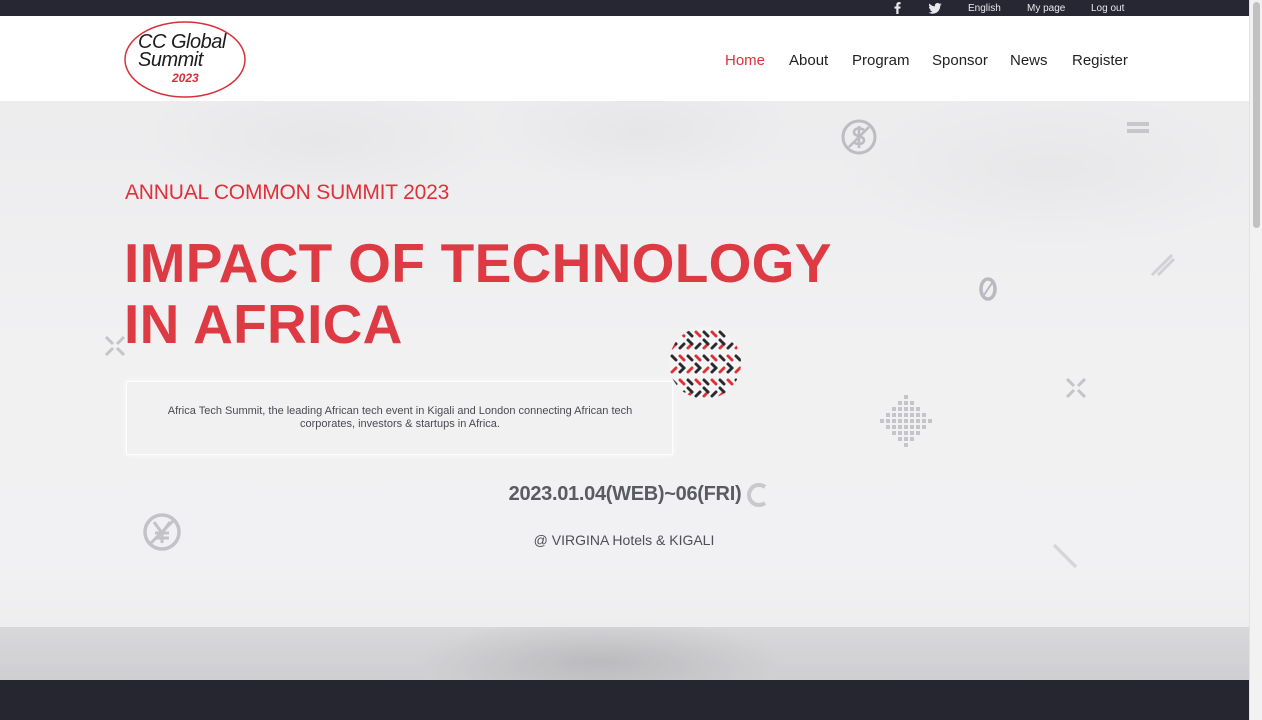  What do you see at coordinates (881, 61) in the screenshot?
I see `nav-program: Program` at bounding box center [881, 61].